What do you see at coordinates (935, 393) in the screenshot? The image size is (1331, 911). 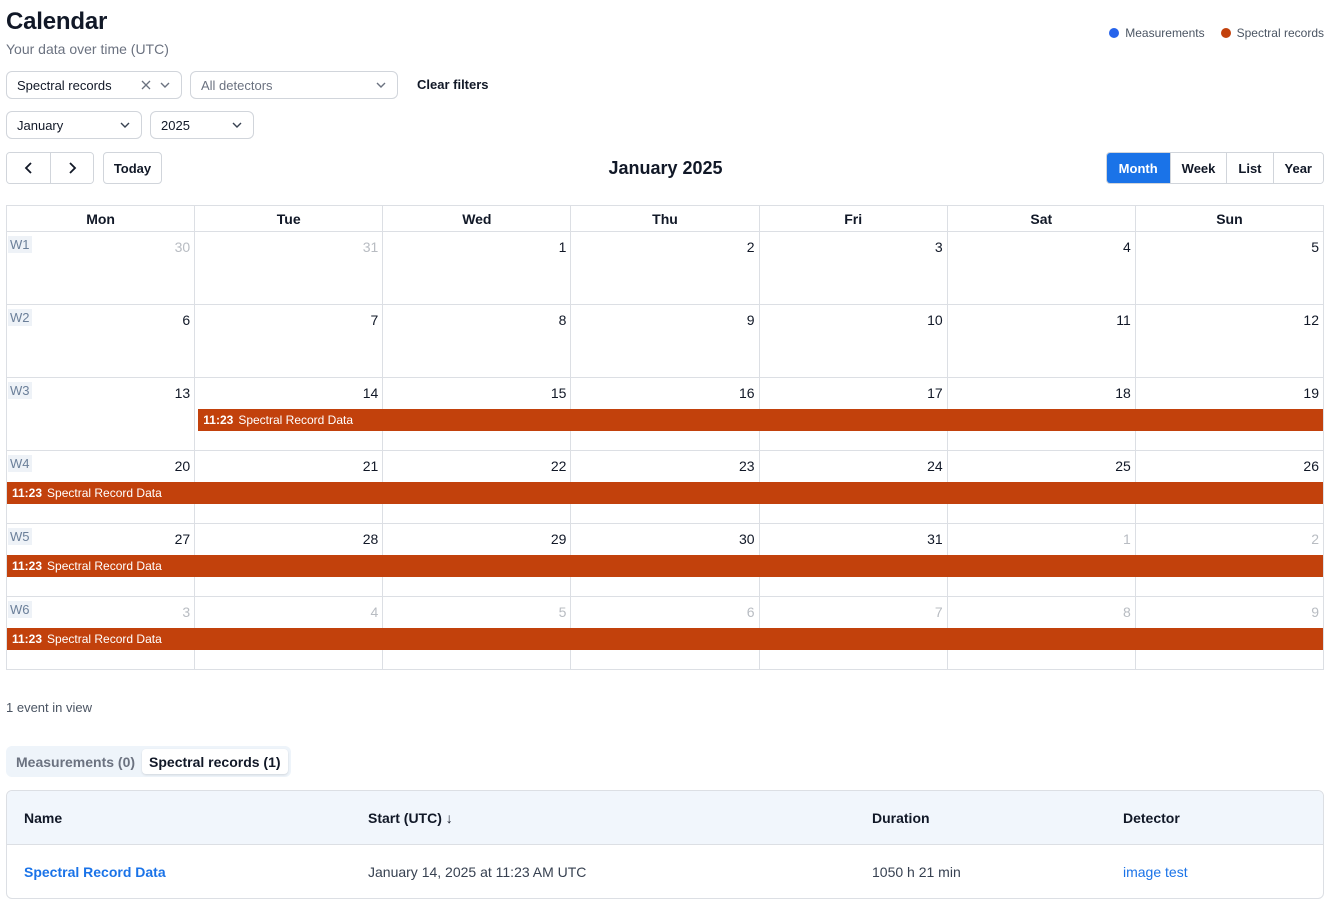 I see `day-number: 17` at bounding box center [935, 393].